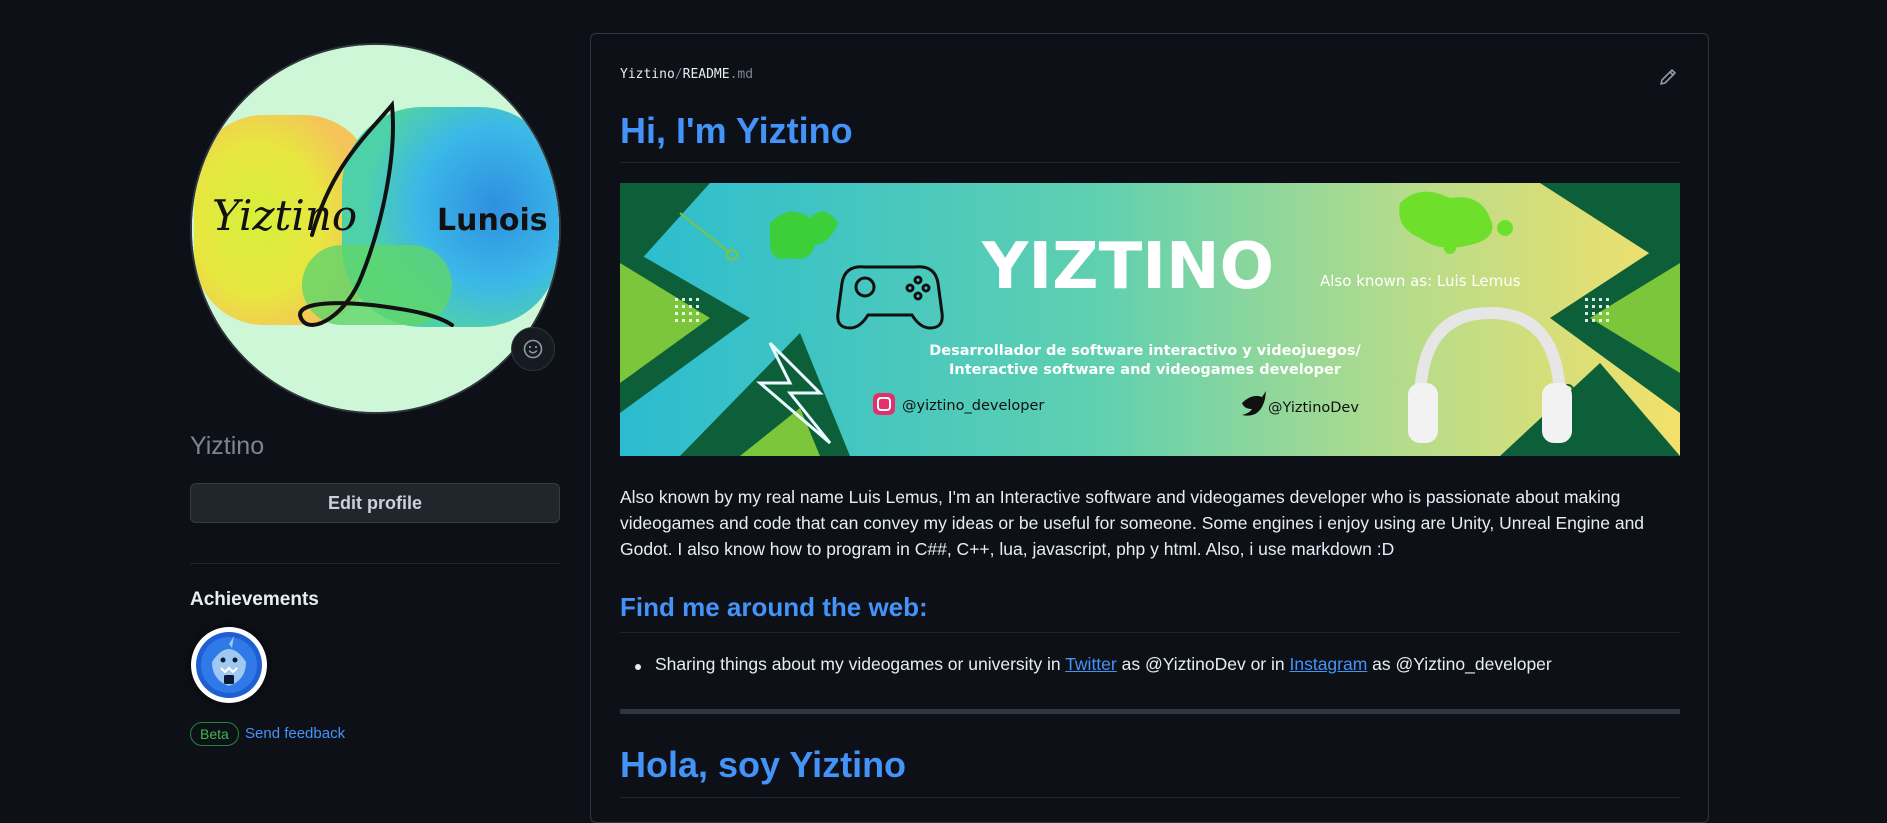 The image size is (1887, 823). Describe the element at coordinates (254, 599) in the screenshot. I see `achievements-heading: Achievements` at that location.